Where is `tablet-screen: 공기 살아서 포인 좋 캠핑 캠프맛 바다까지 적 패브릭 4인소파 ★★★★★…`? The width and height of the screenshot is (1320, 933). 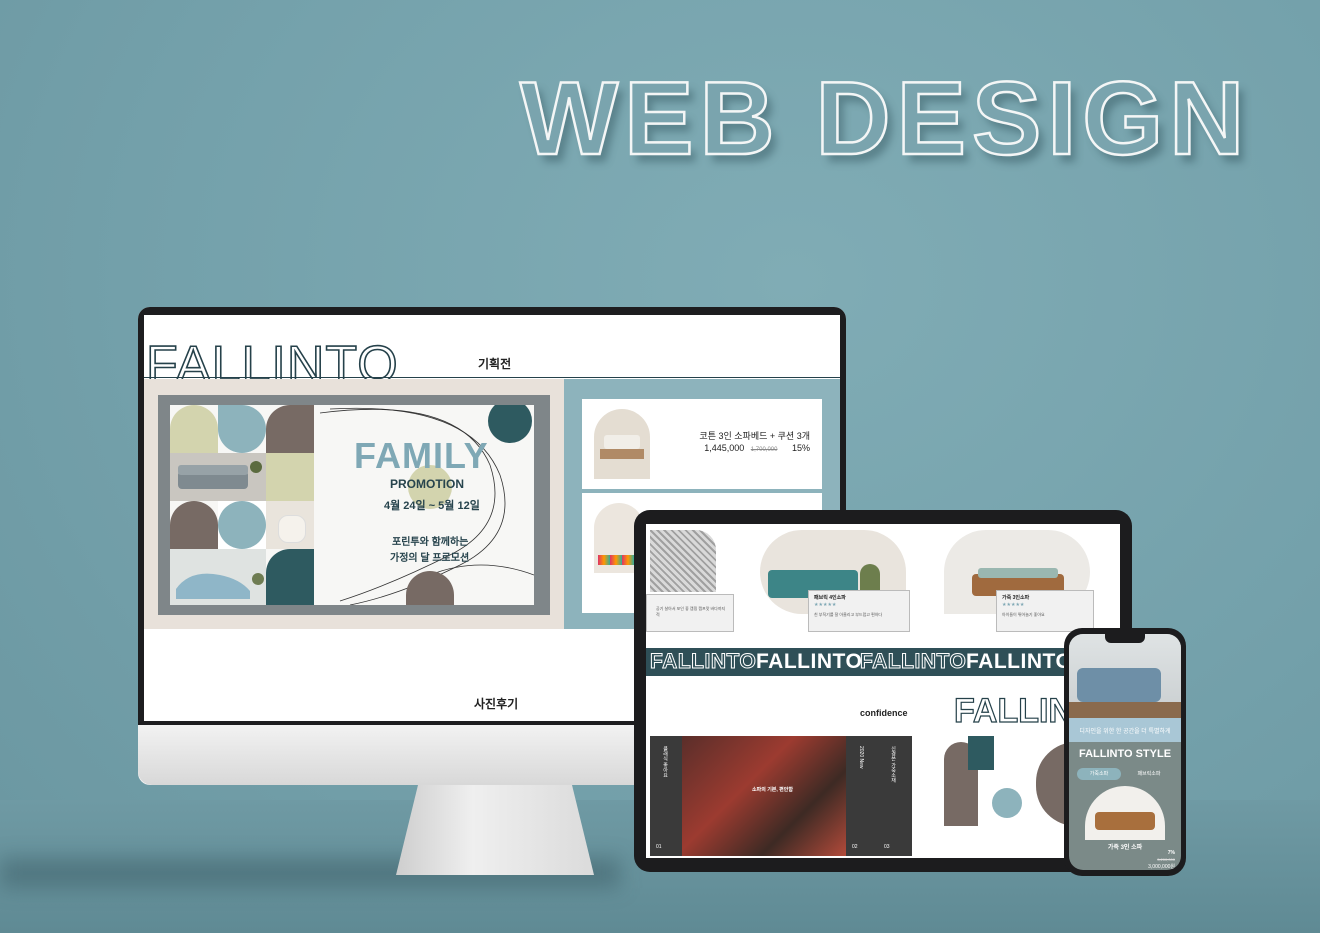
tablet-screen: 공기 살아서 포인 좋 캠핑 캠프맛 바다까지 적 패브릭 4인소파 ★★★★★… is located at coordinates (883, 691).